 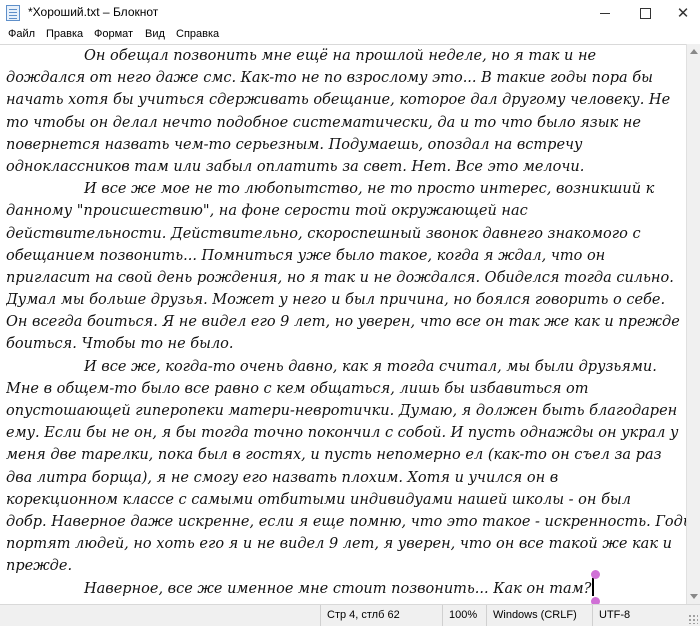 What do you see at coordinates (64, 34) in the screenshot?
I see `menu-edit: Правка` at bounding box center [64, 34].